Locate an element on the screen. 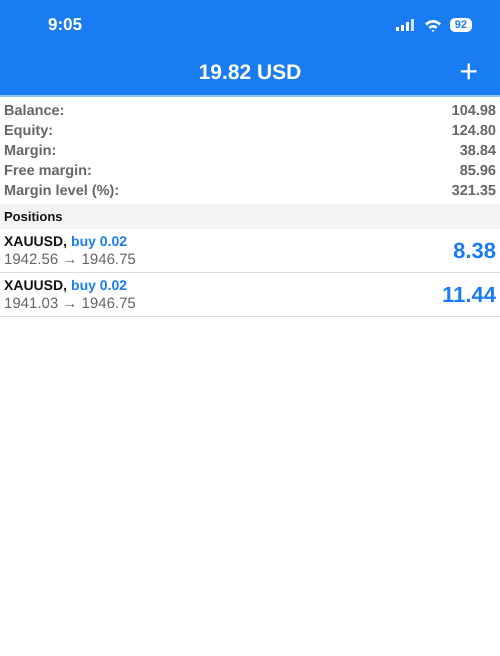 This screenshot has width=500, height=656. summary-value: 38.84 is located at coordinates (478, 151).